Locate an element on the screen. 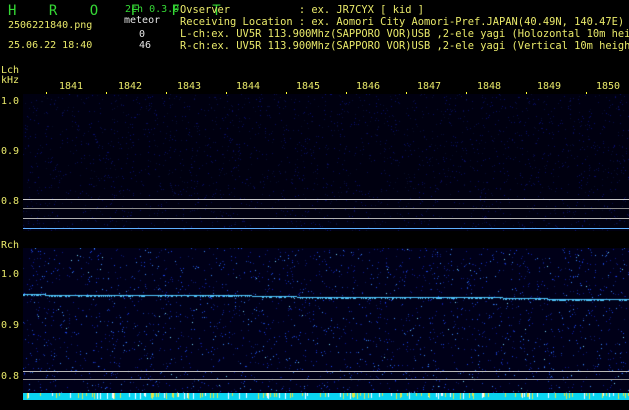  lch-ytick: 0.9 is located at coordinates (10, 151).